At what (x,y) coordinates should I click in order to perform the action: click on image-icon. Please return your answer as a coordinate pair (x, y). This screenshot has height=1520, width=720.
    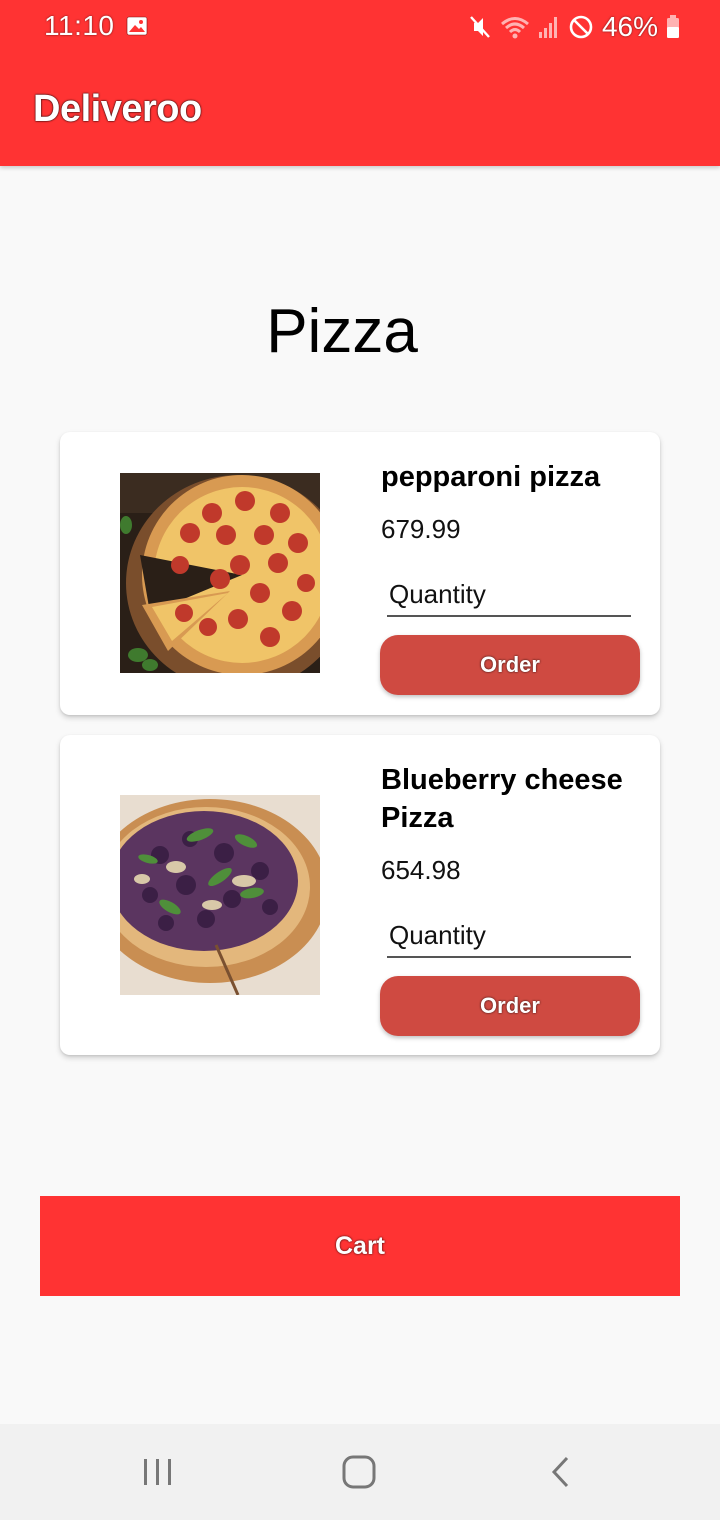
    Looking at the image, I should click on (137, 26).